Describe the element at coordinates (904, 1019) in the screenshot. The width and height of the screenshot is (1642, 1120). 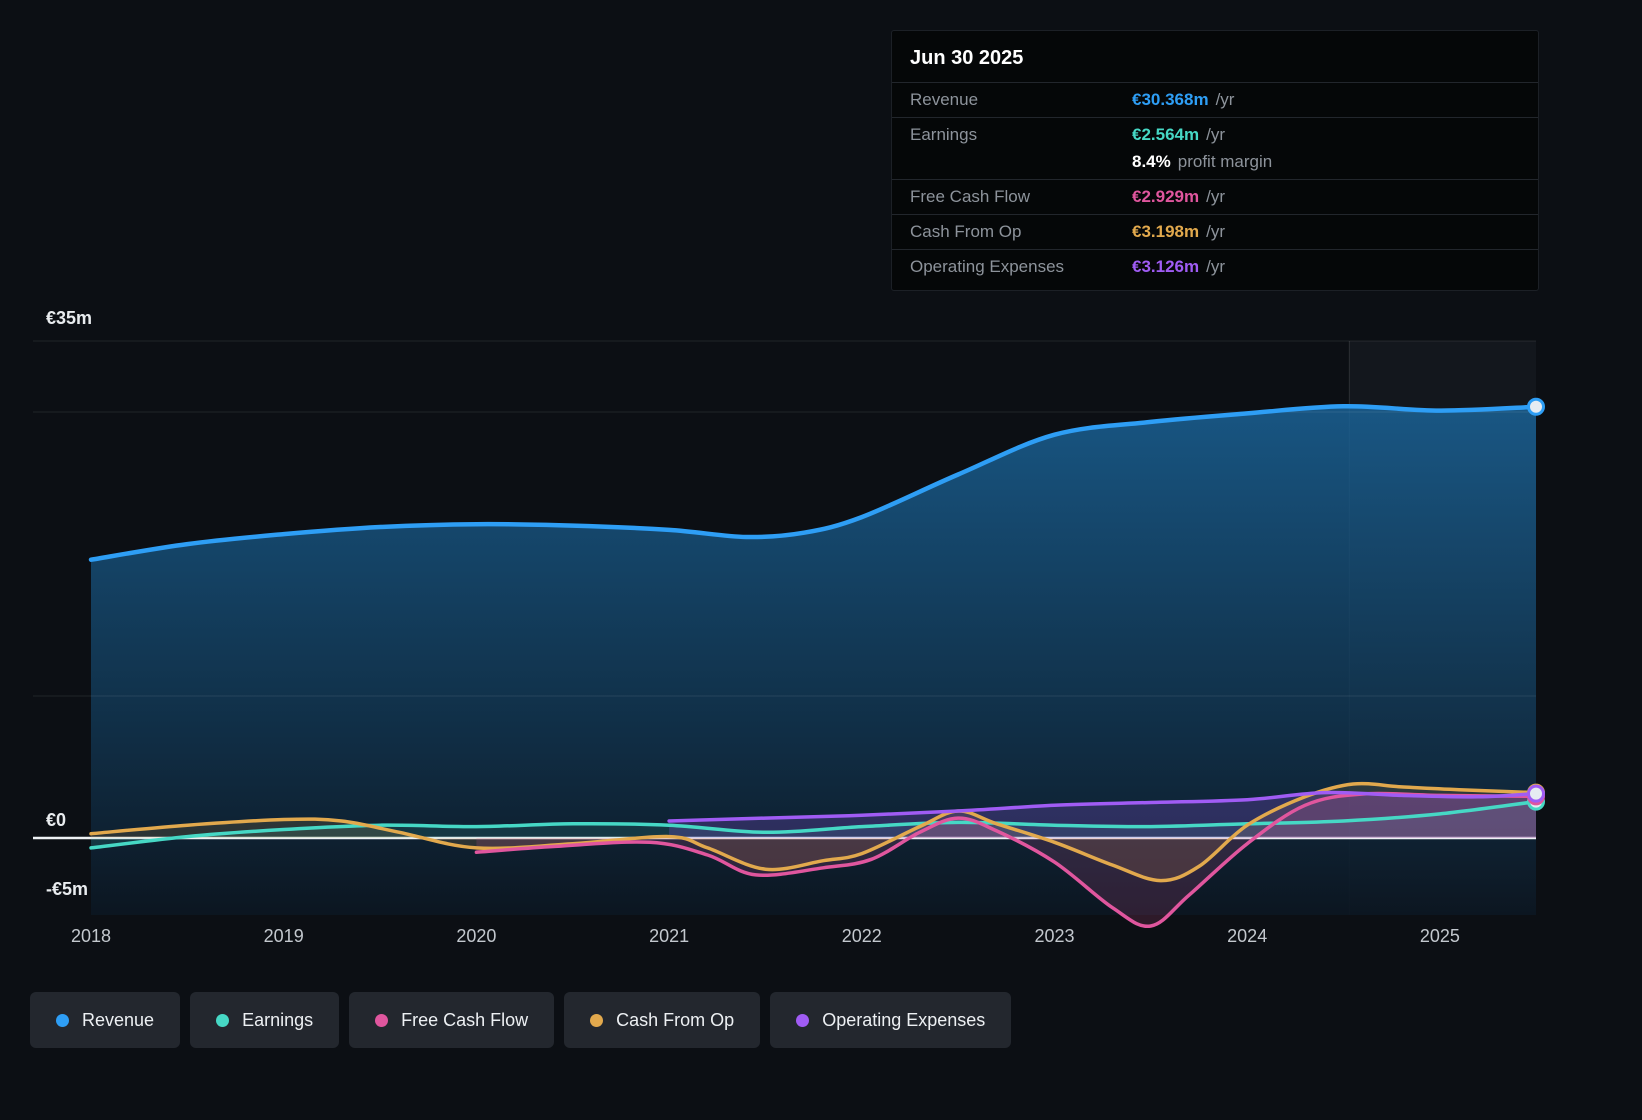
I see `legend-label: Operating Expenses` at that location.